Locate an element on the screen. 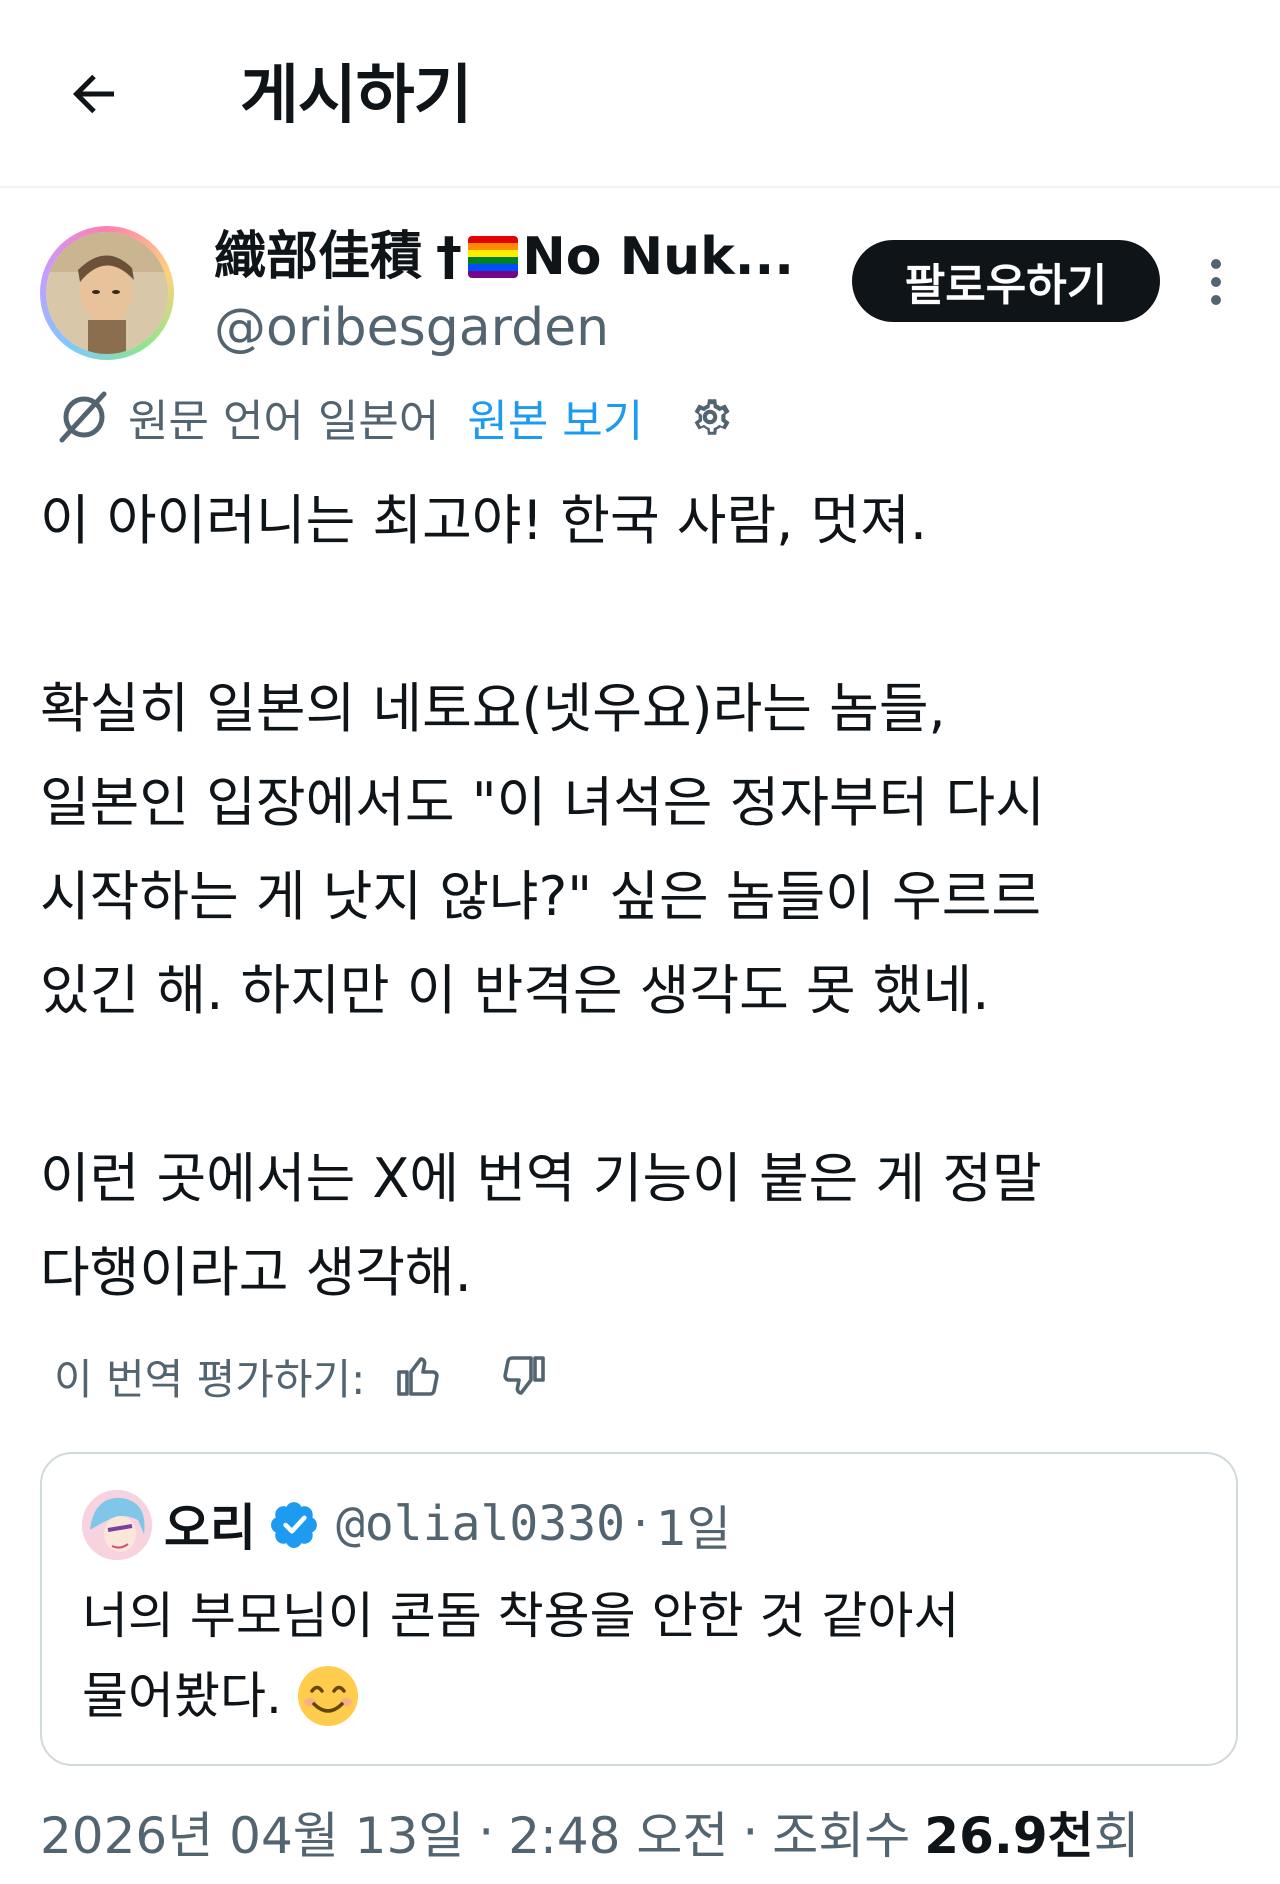  arrow-left-icon is located at coordinates (93, 94).